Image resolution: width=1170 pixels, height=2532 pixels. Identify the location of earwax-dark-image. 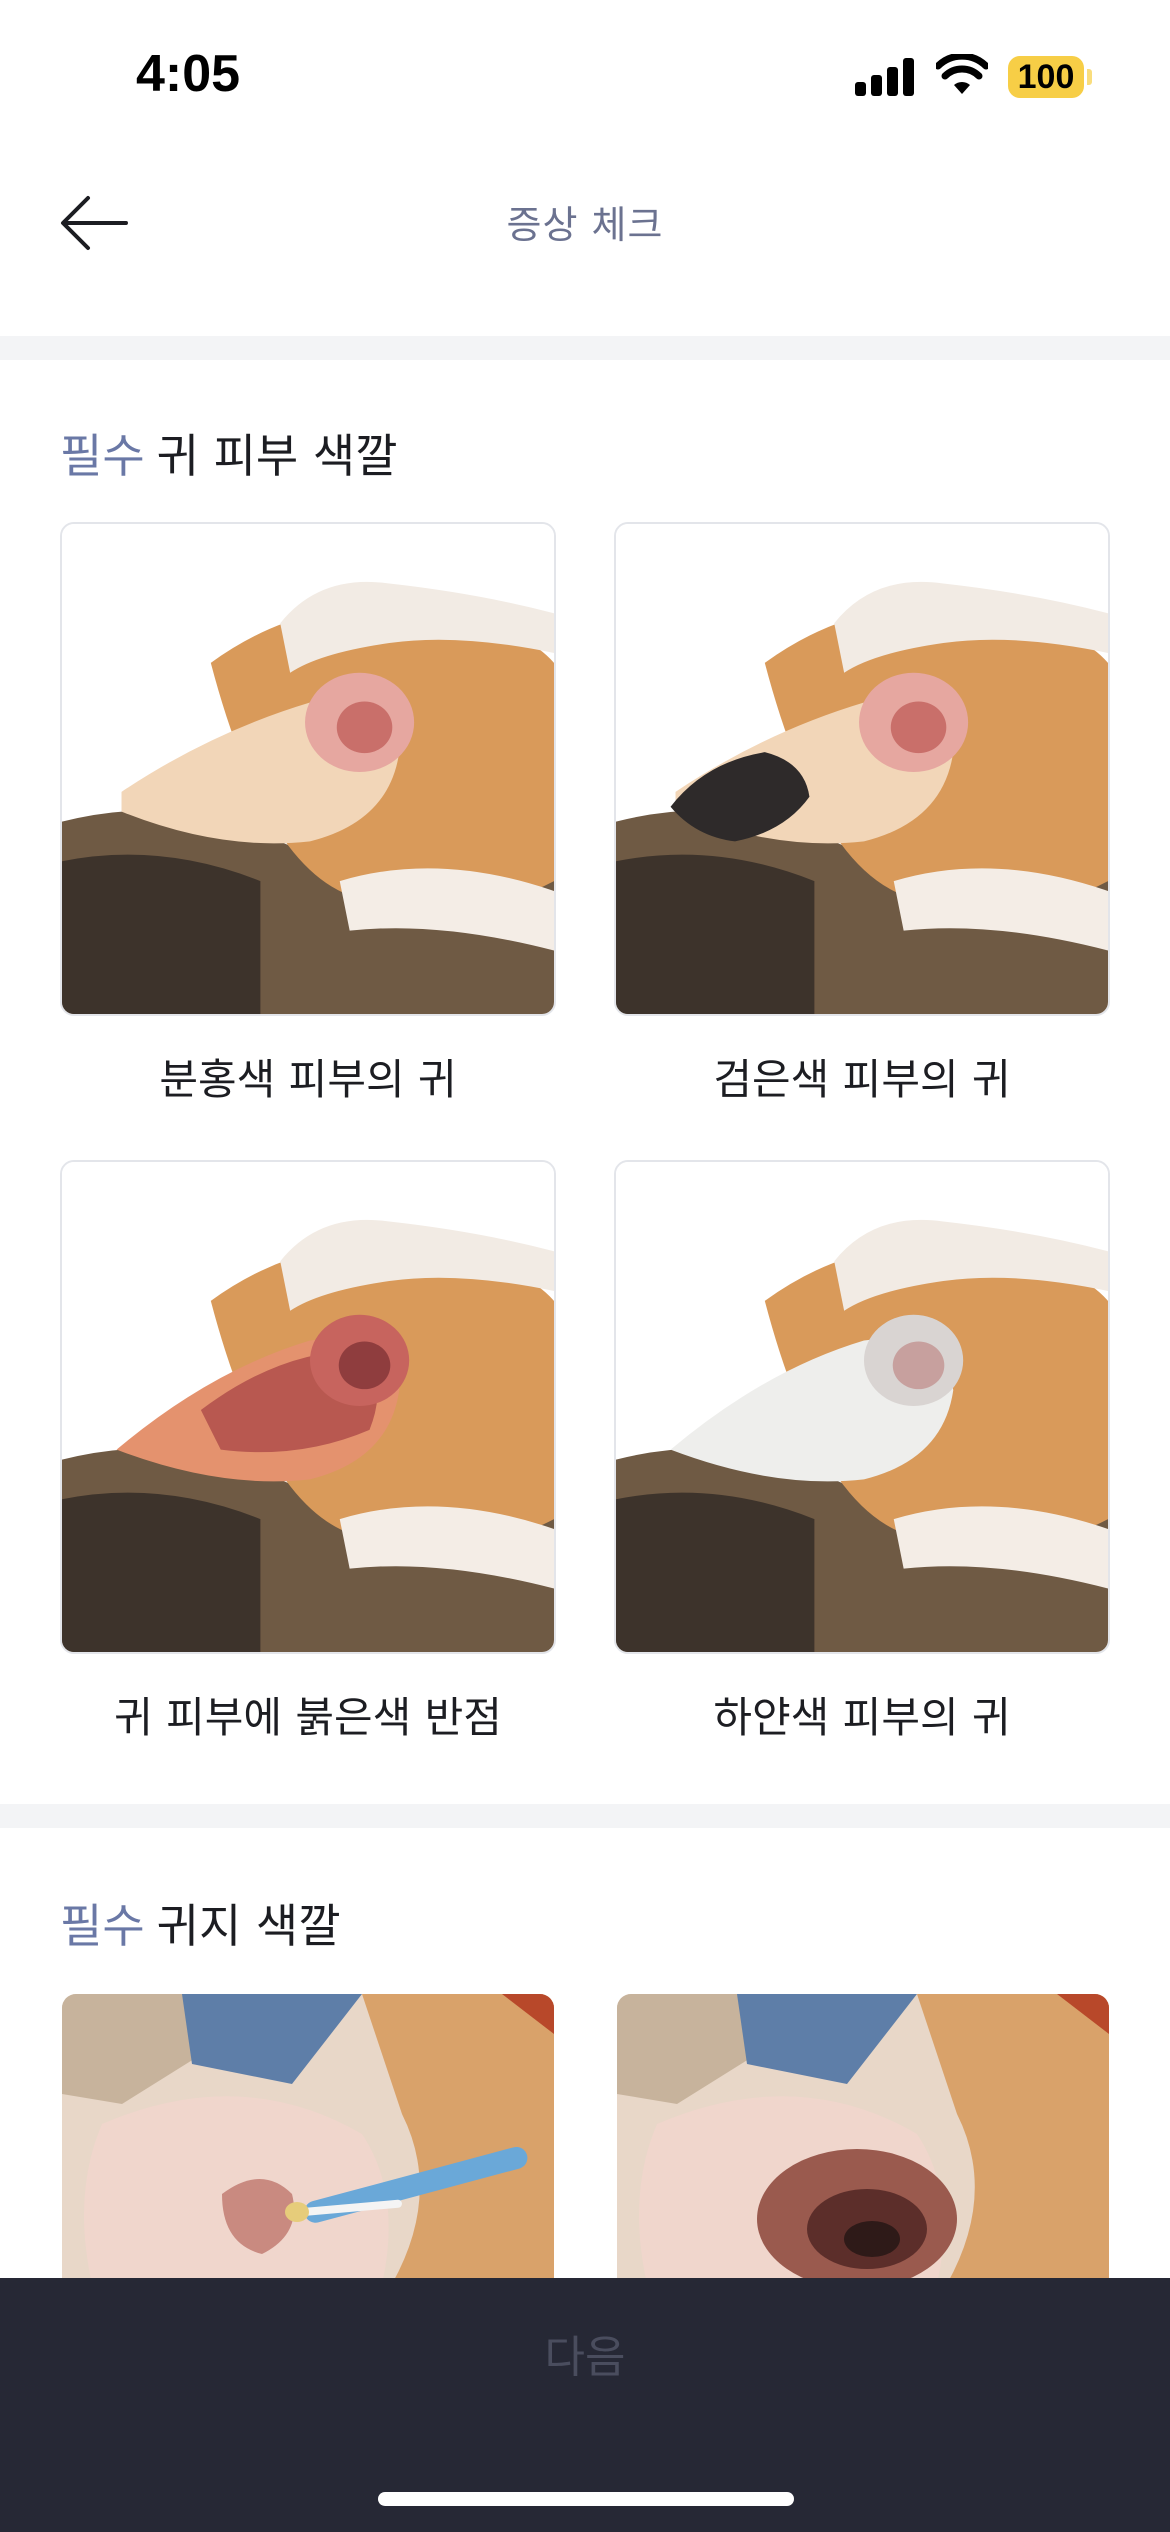
(863, 2139).